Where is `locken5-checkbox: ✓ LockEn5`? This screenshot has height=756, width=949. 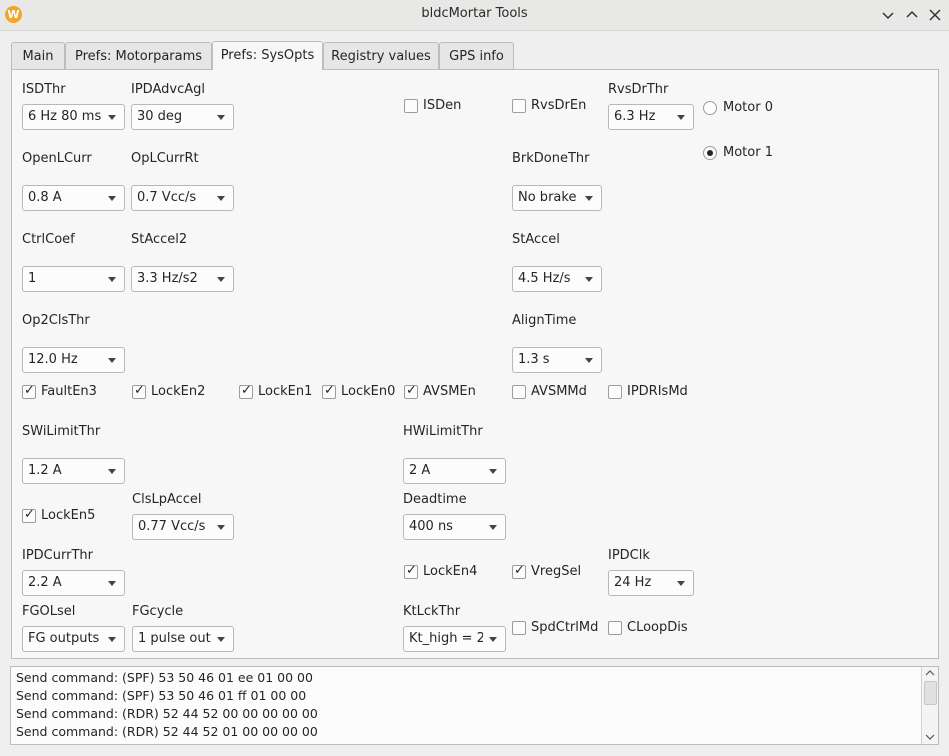 locken5-checkbox: ✓ LockEn5 is located at coordinates (62, 515).